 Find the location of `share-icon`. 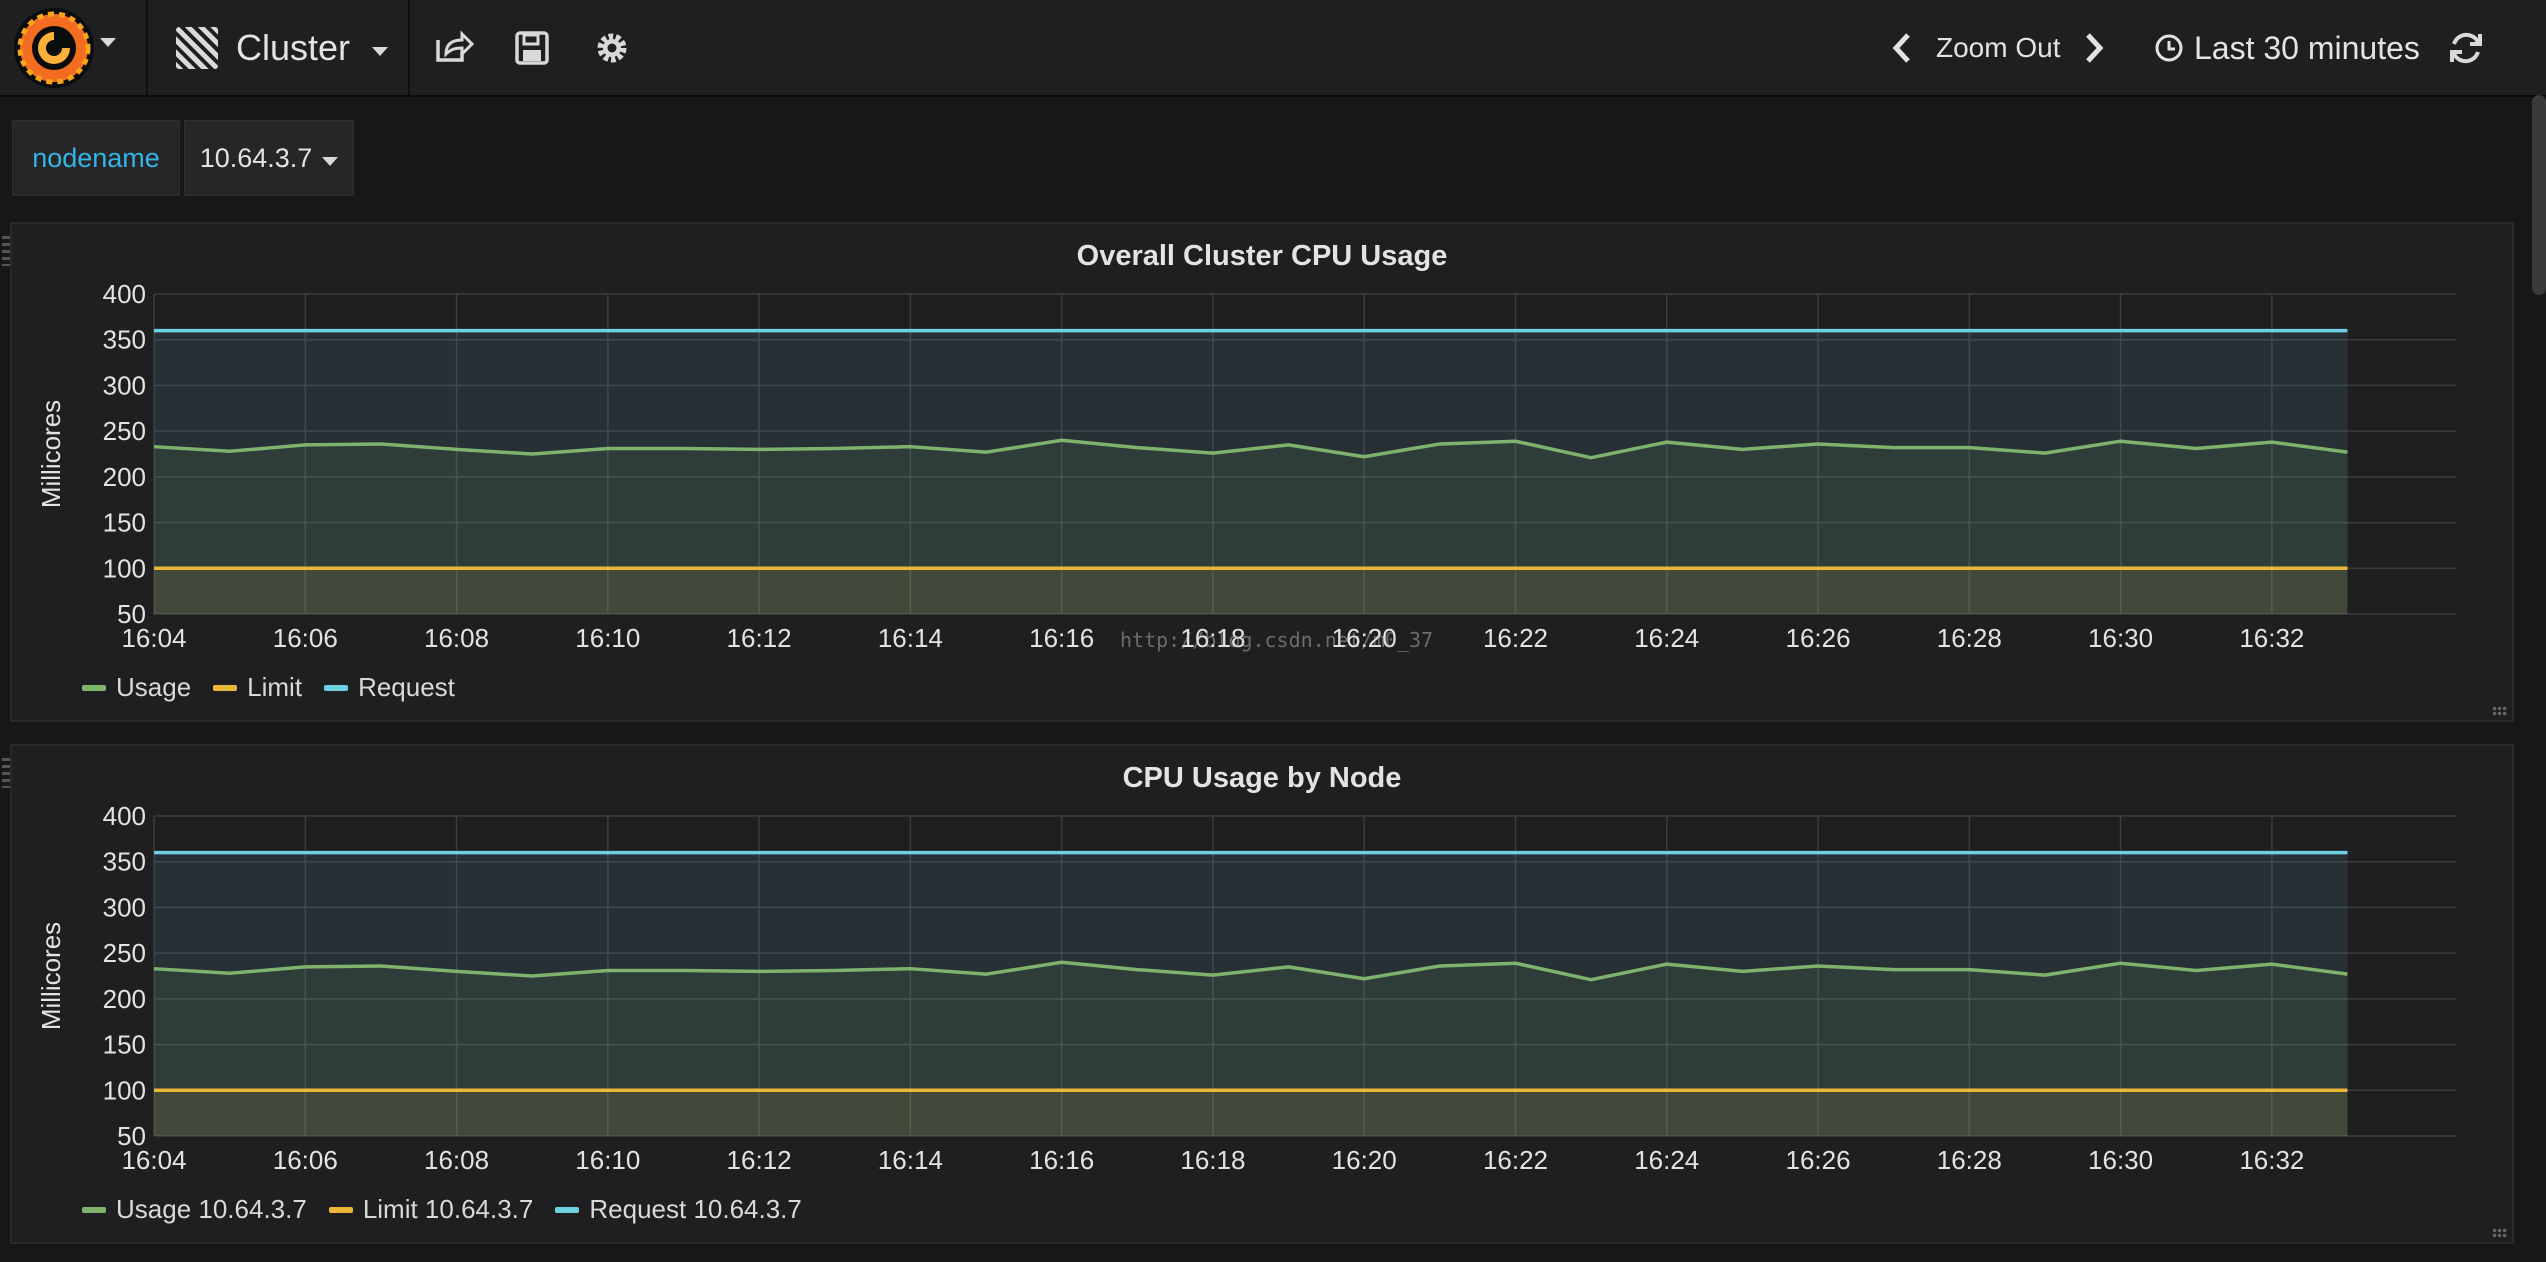

share-icon is located at coordinates (452, 48).